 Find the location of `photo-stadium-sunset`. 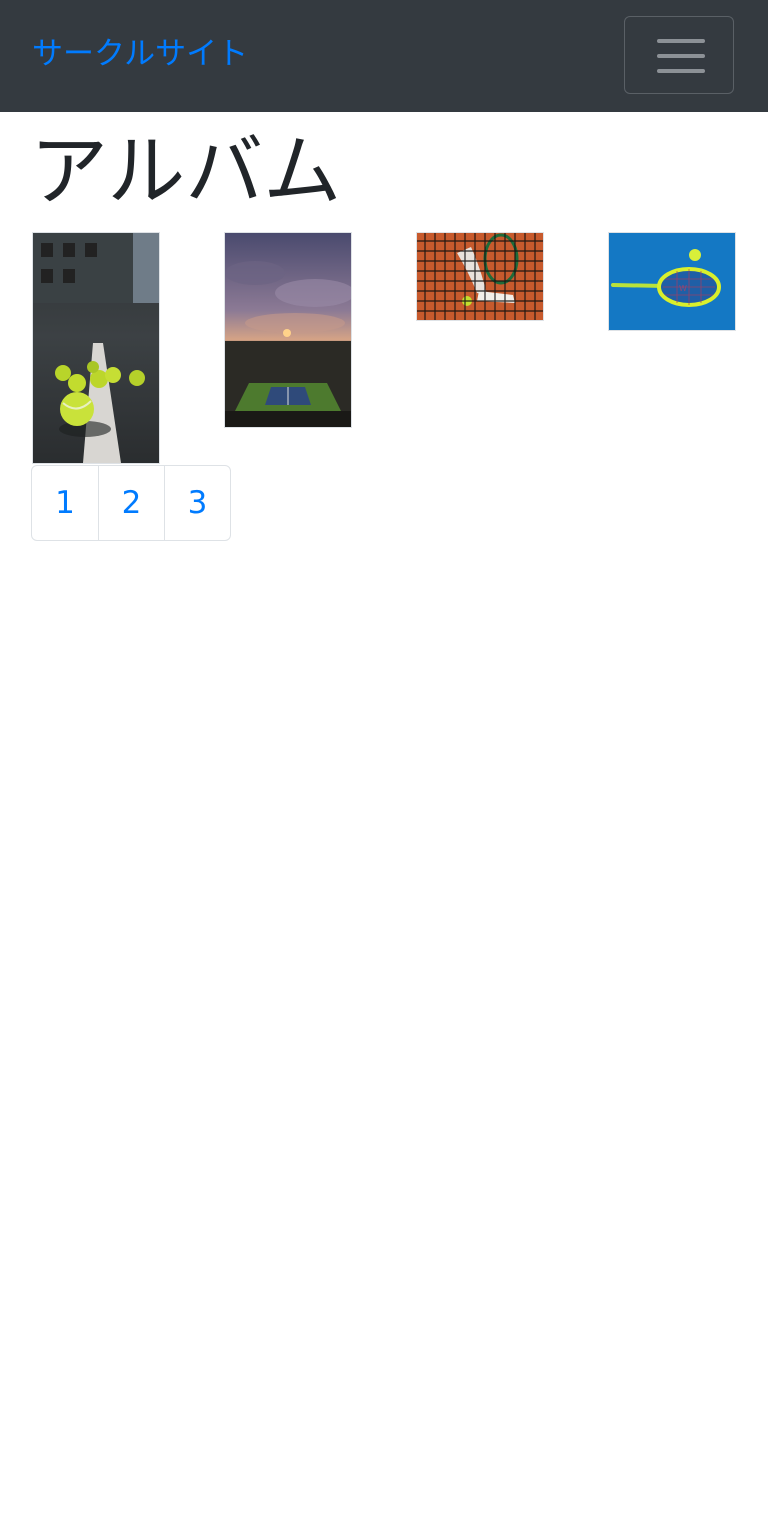

photo-stadium-sunset is located at coordinates (288, 330).